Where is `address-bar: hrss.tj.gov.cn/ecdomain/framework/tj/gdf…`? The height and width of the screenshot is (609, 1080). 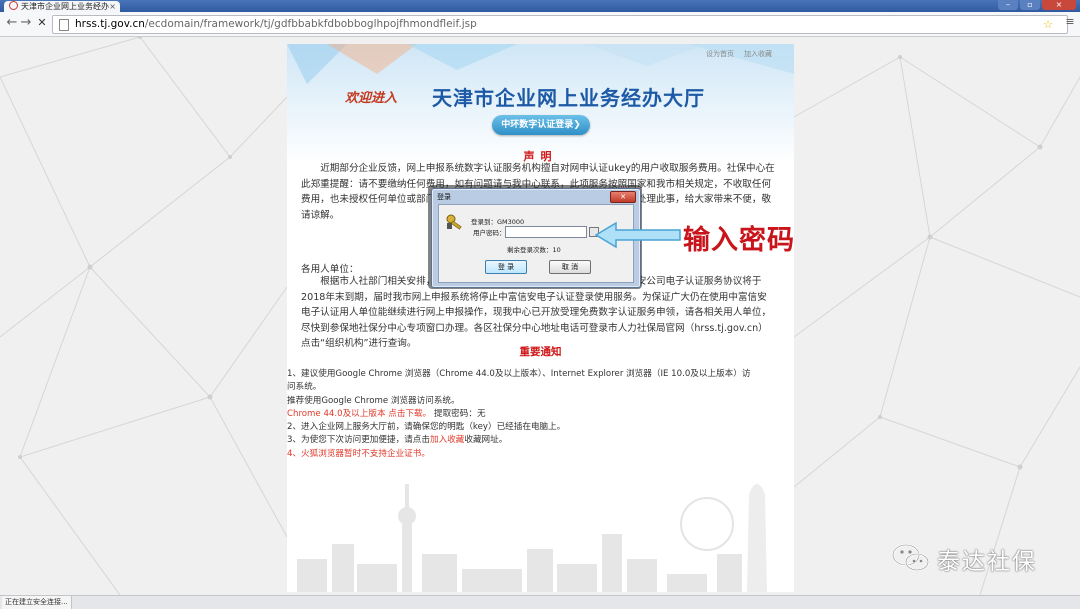
address-bar: hrss.tj.gov.cn/ecdomain/framework/tj/gdf… is located at coordinates (560, 24).